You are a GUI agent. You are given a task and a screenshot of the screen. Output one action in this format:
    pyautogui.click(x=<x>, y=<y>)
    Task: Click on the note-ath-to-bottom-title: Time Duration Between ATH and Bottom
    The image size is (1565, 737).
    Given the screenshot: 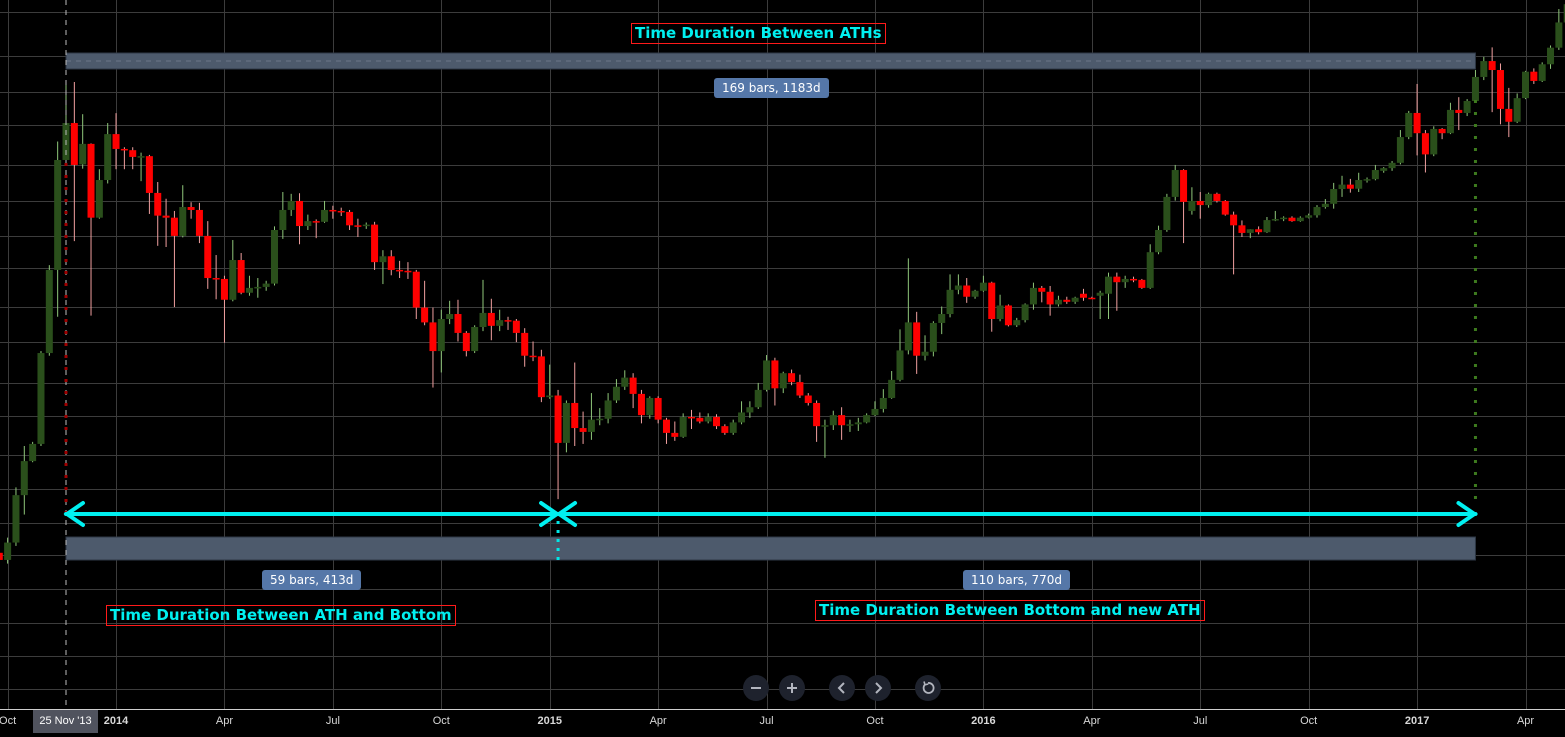 What is the action you would take?
    pyautogui.click(x=281, y=615)
    